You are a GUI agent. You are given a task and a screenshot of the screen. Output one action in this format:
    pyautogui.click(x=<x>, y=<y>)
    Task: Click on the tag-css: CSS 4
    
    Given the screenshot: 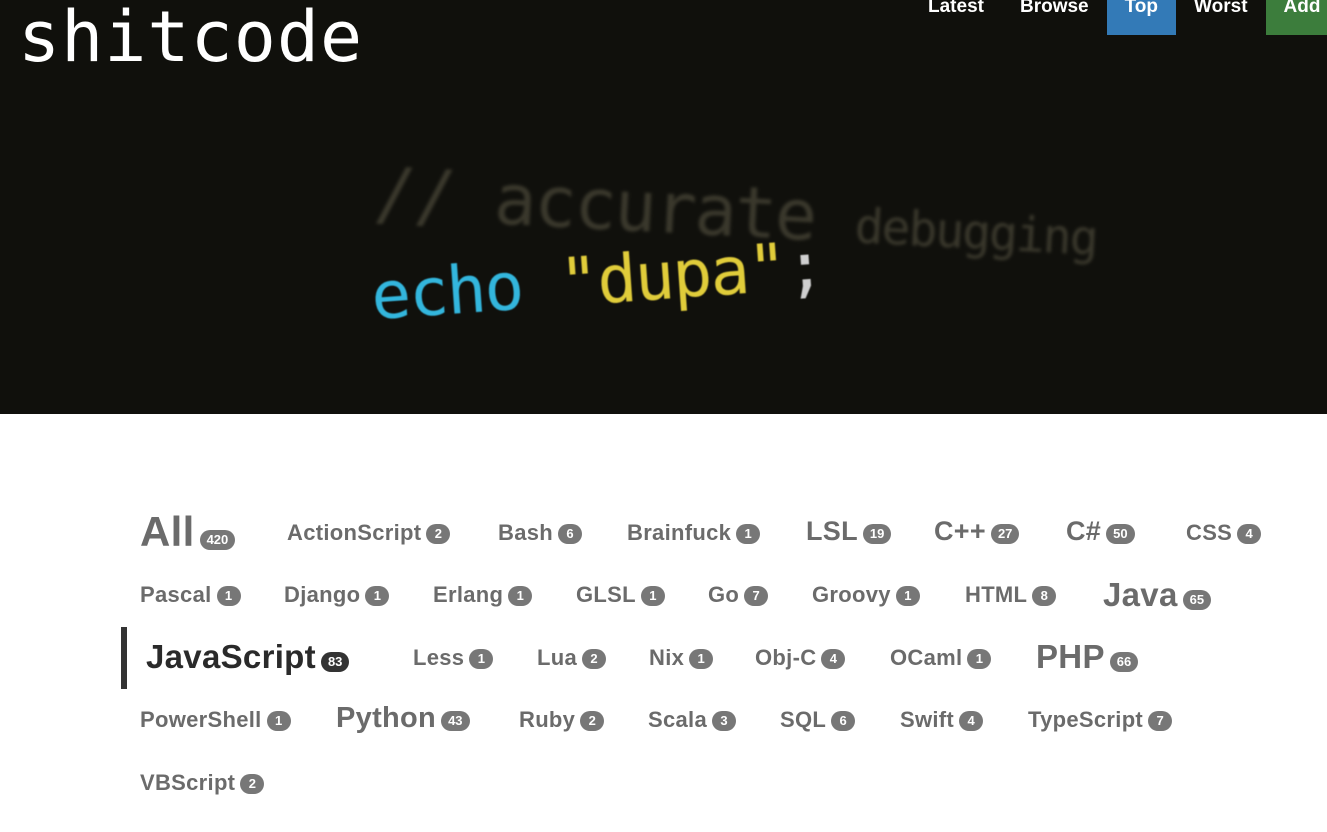 What is the action you would take?
    pyautogui.click(x=1224, y=533)
    